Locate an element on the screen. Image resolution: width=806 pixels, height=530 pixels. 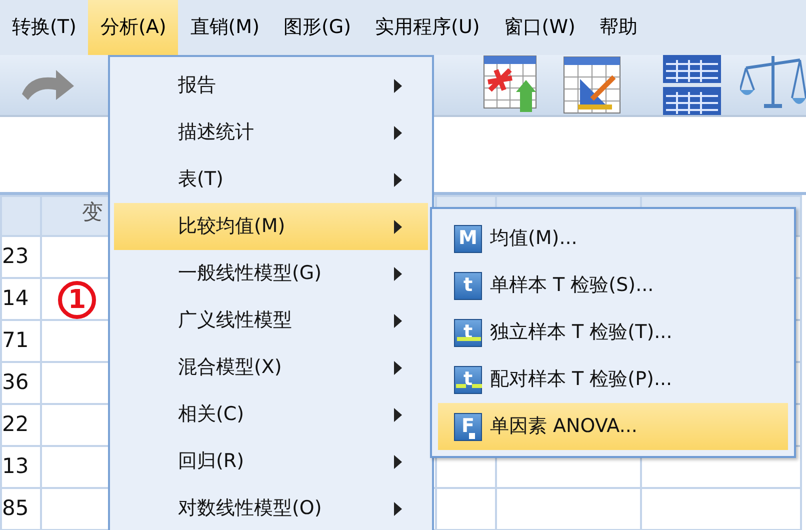
table-cell: 85 is located at coordinates (16, 508).